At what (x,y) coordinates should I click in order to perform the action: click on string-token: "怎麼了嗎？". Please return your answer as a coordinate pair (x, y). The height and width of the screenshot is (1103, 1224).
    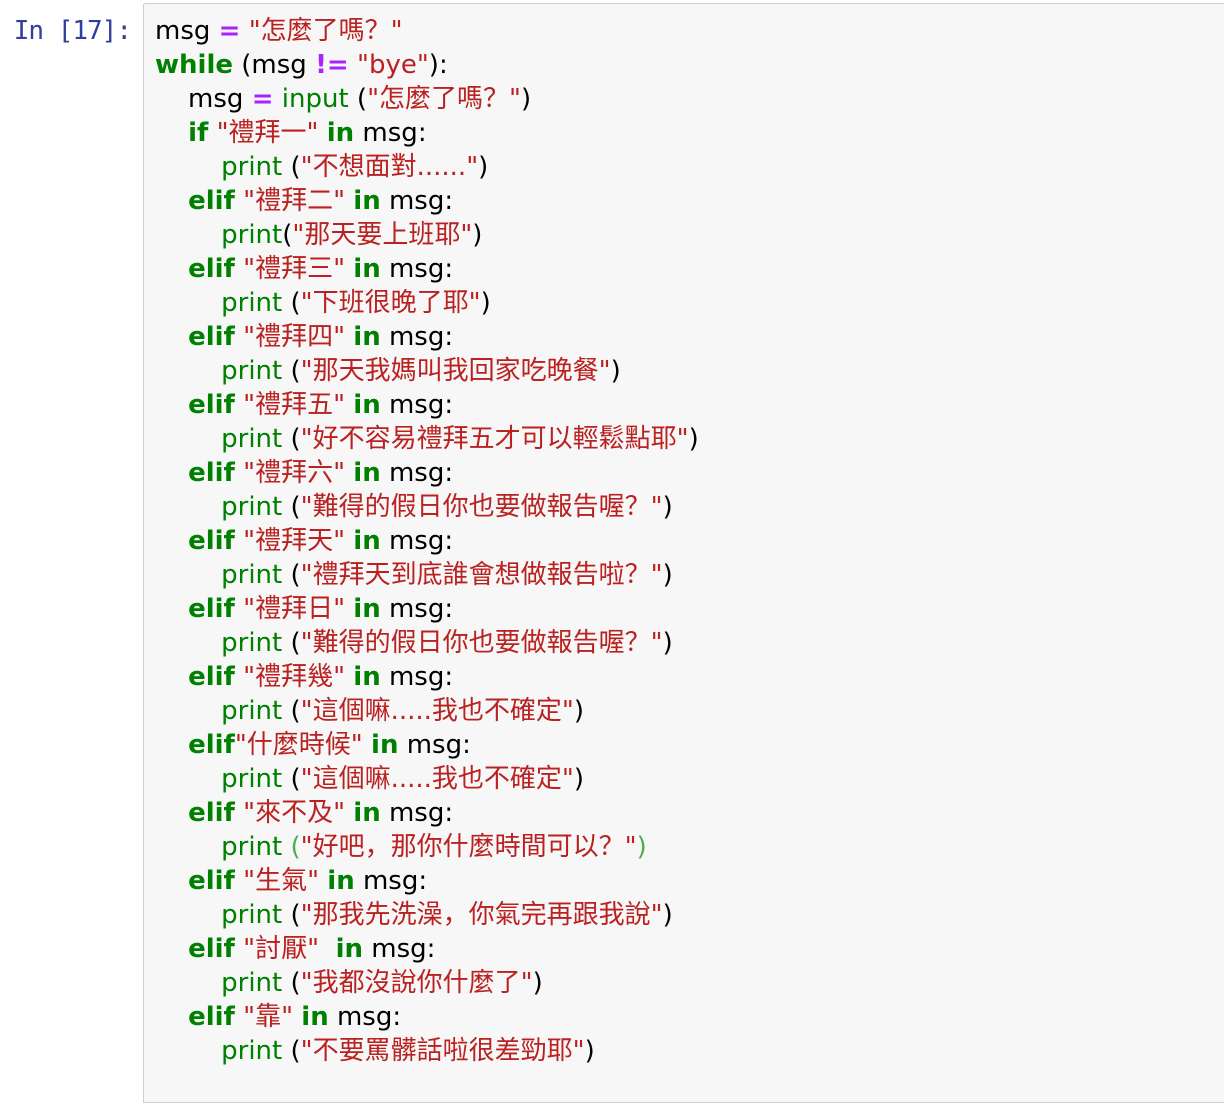
    Looking at the image, I should click on (444, 99).